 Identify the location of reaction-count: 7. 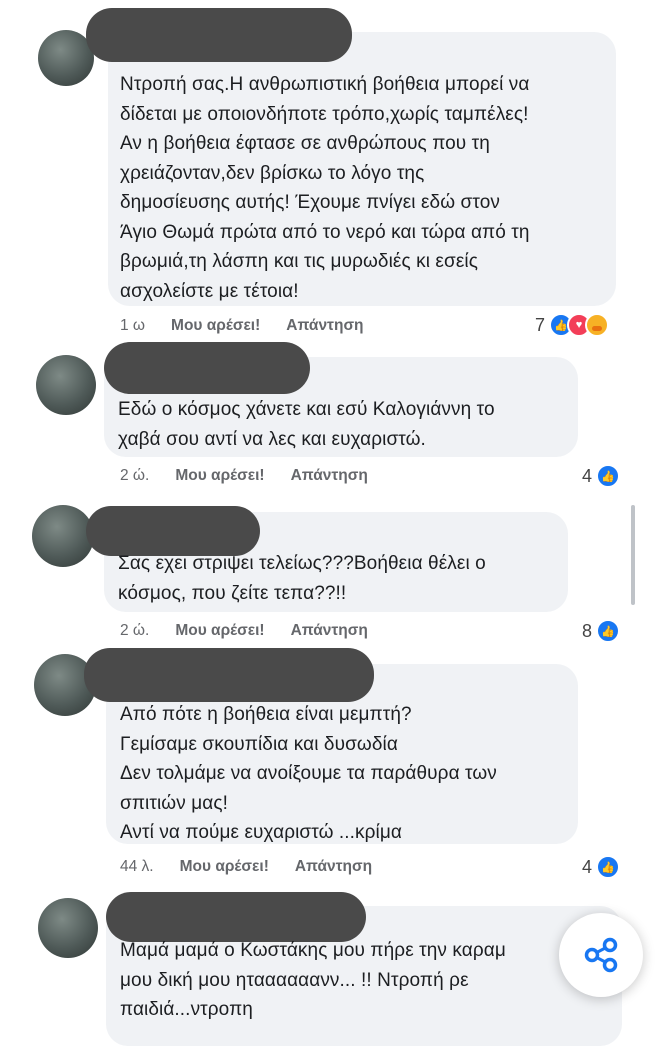
(540, 324).